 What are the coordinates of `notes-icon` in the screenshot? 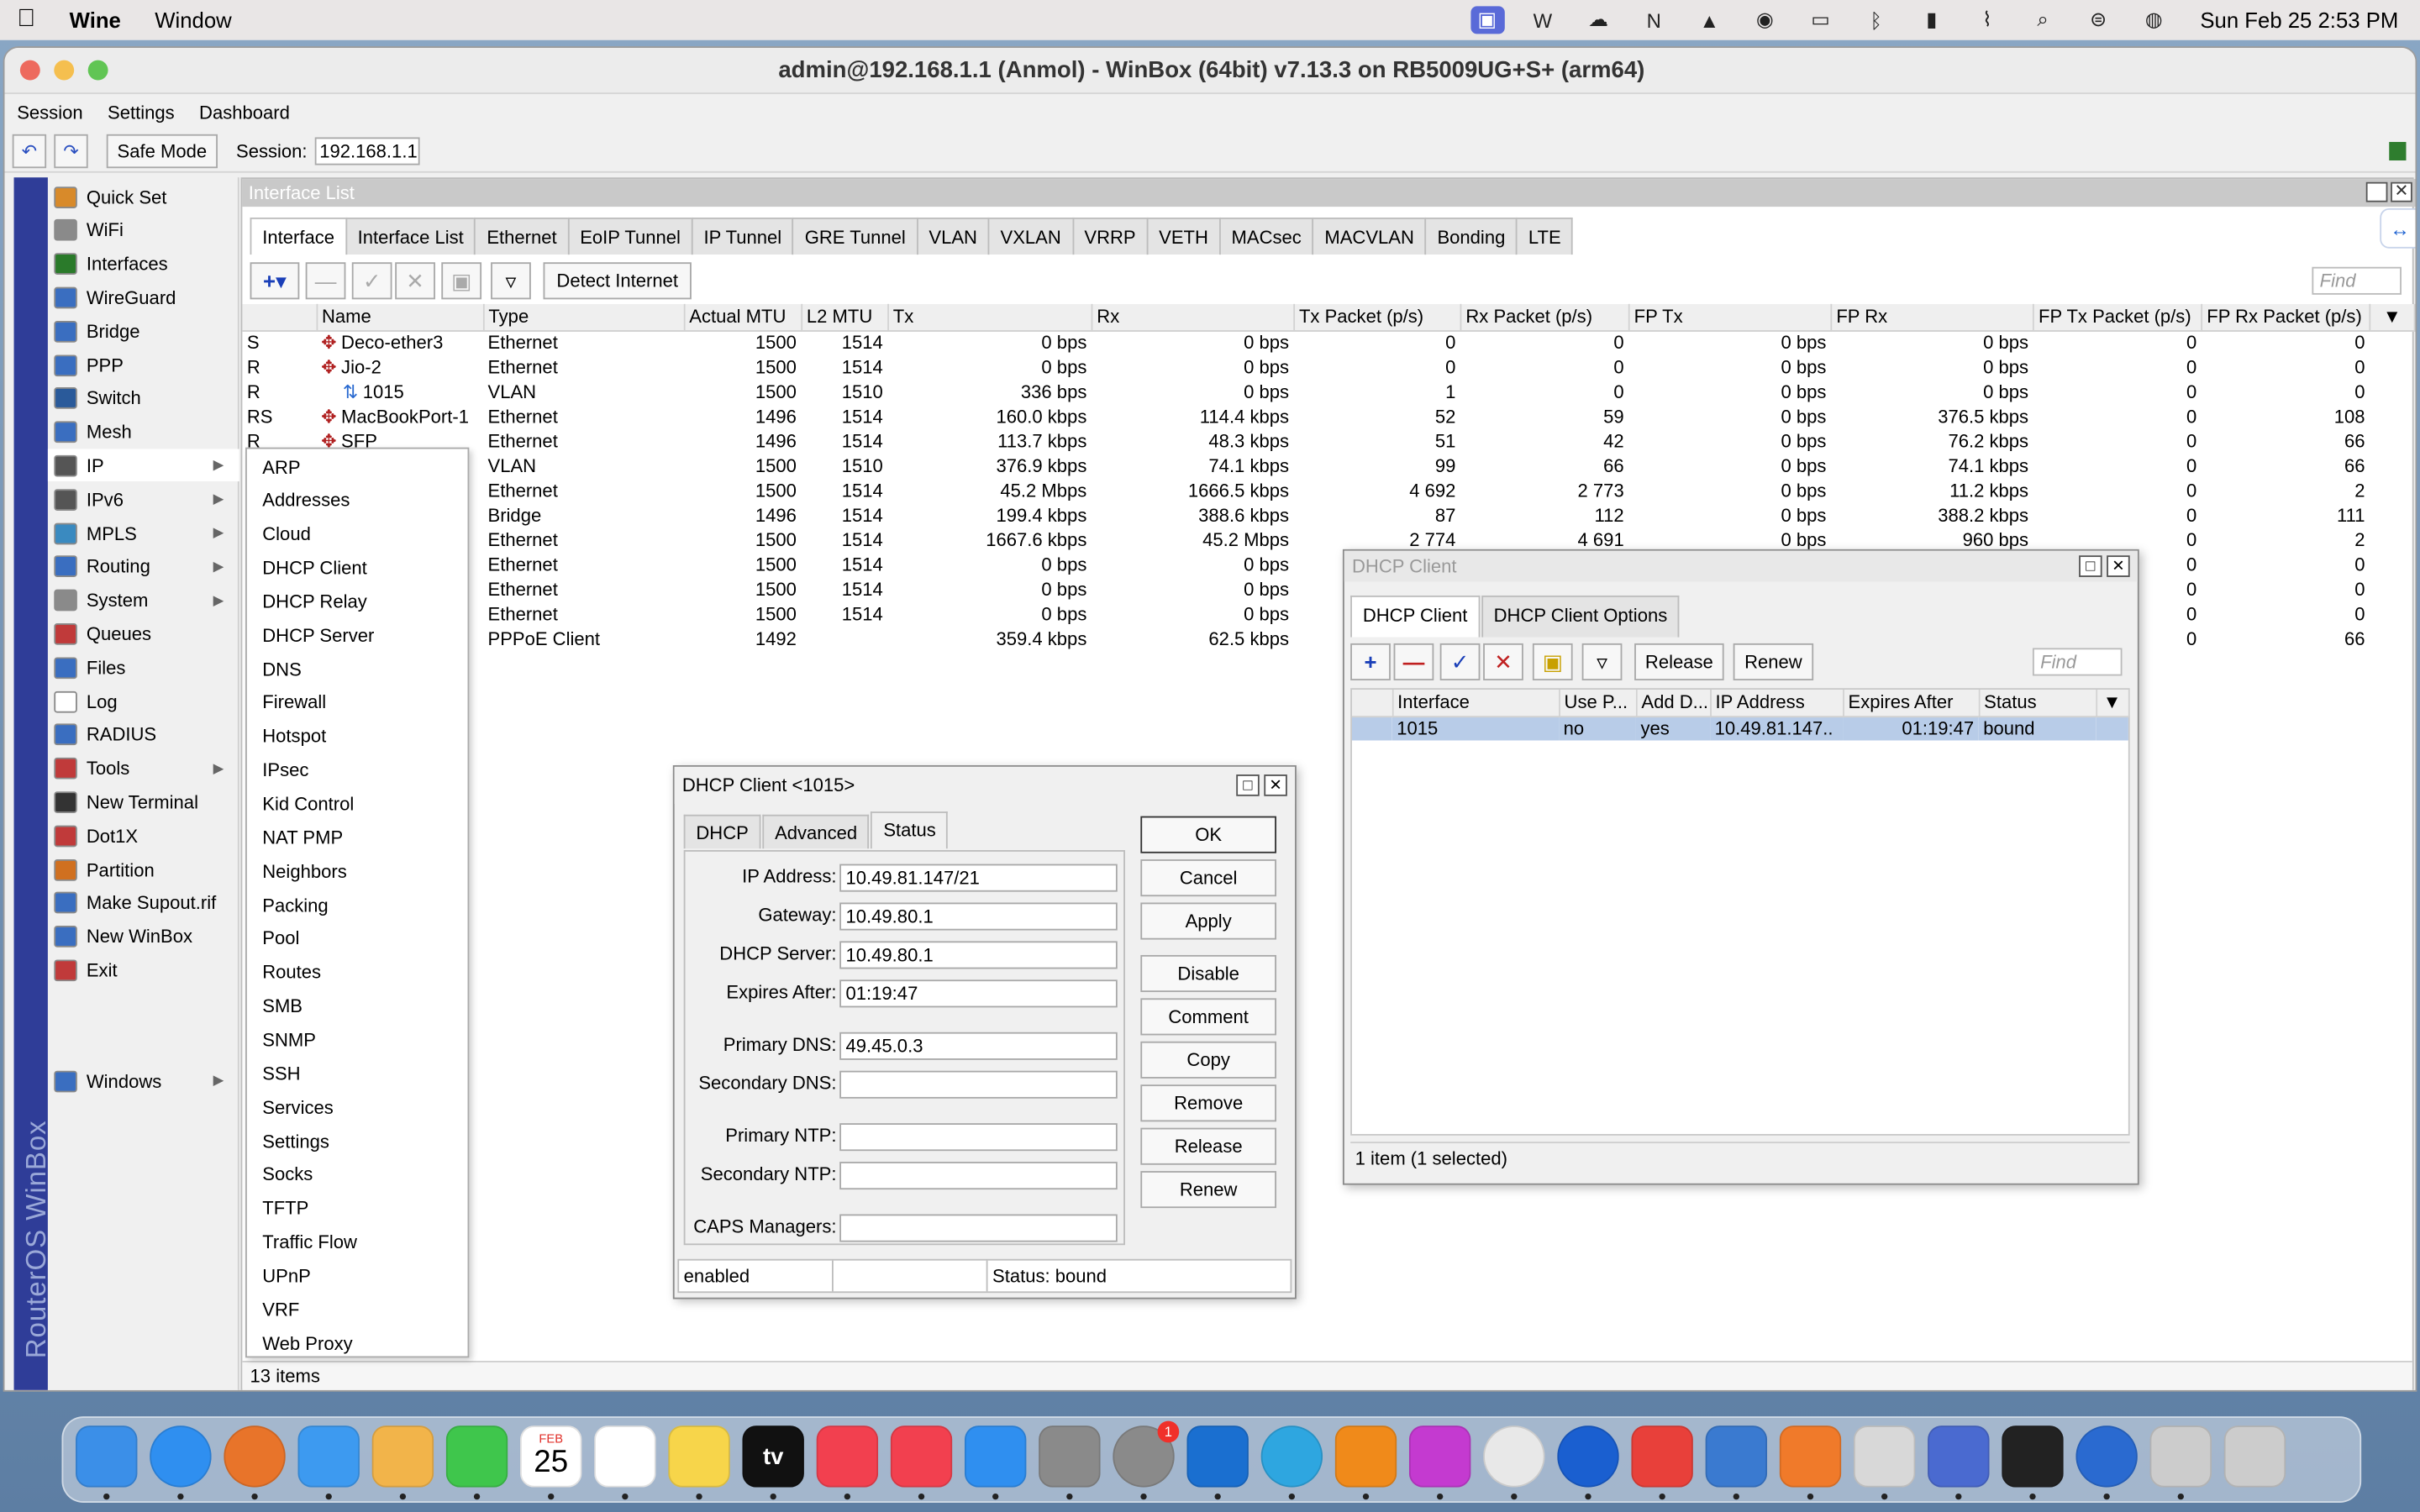 It's located at (699, 1456).